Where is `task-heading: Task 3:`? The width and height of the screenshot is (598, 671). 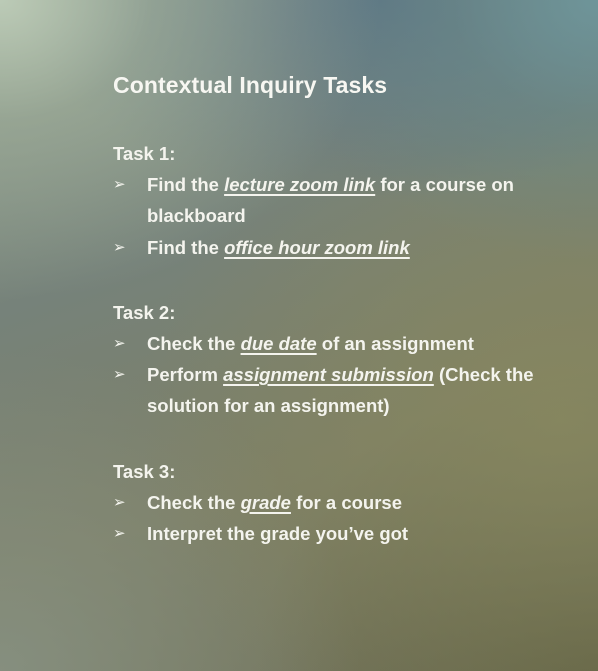 task-heading: Task 3: is located at coordinates (144, 471).